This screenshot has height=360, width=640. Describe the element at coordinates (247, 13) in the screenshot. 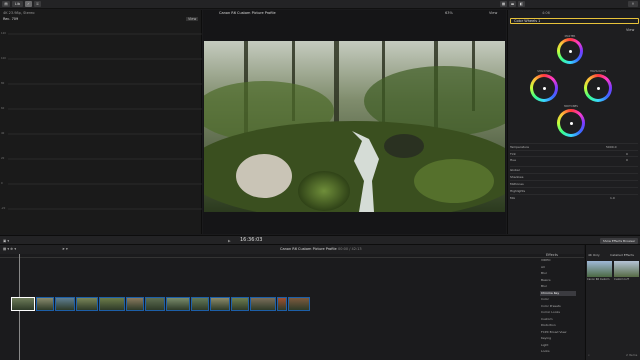

I see `project-title: Canon R6 Custom Picture Profile` at that location.